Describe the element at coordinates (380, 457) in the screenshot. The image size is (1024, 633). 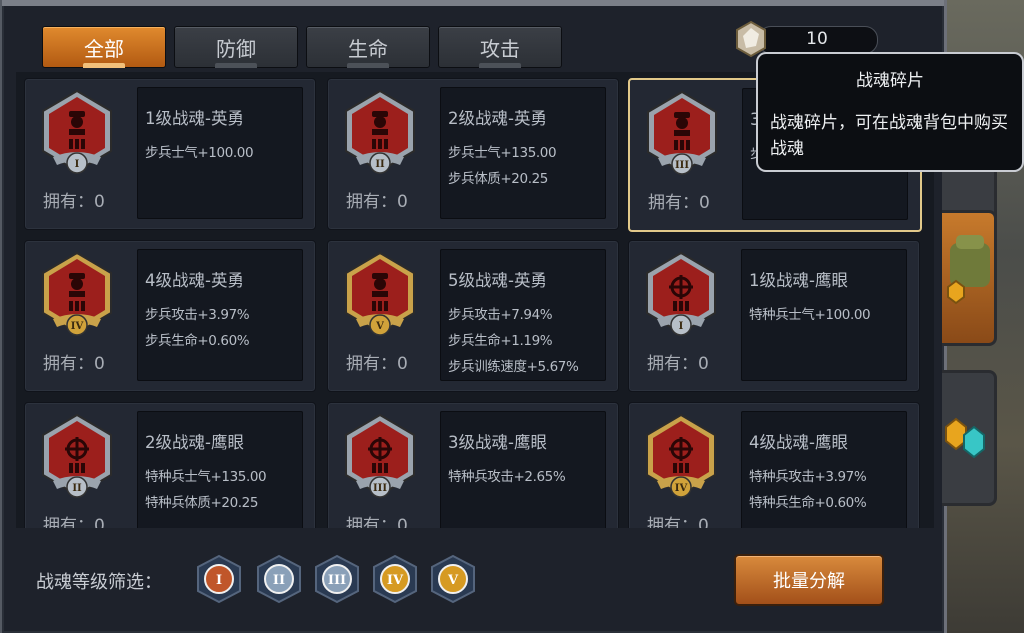
I see `eagle-eye-badge-icon: III` at that location.